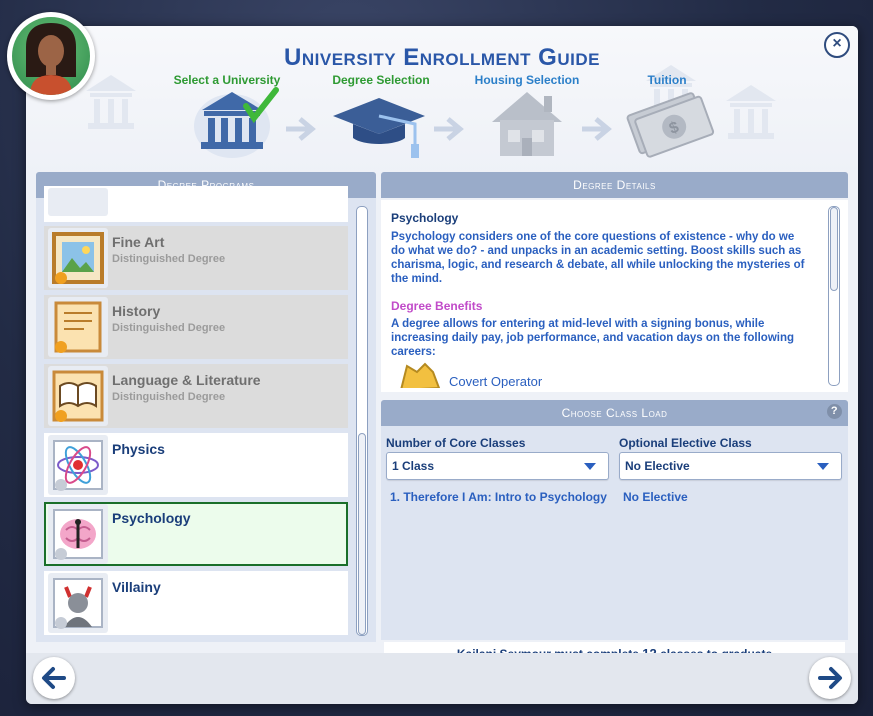 The width and height of the screenshot is (873, 716). Describe the element at coordinates (425, 218) in the screenshot. I see `details-title: Psychology` at that location.